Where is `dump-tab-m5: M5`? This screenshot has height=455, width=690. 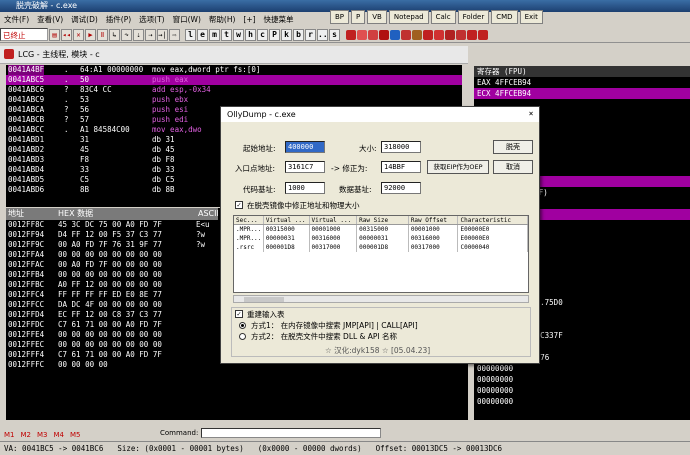 dump-tab-m5: M5 is located at coordinates (75, 435).